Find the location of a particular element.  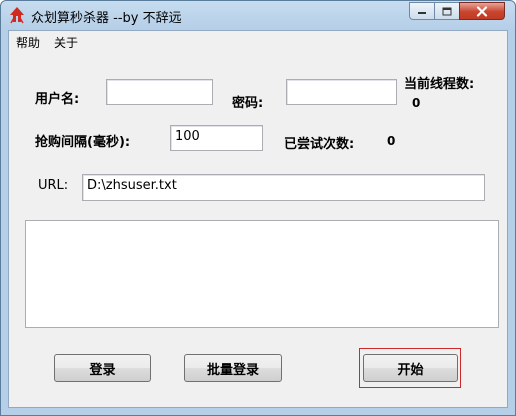

attempts-label: 已尝试次数: is located at coordinates (319, 144).